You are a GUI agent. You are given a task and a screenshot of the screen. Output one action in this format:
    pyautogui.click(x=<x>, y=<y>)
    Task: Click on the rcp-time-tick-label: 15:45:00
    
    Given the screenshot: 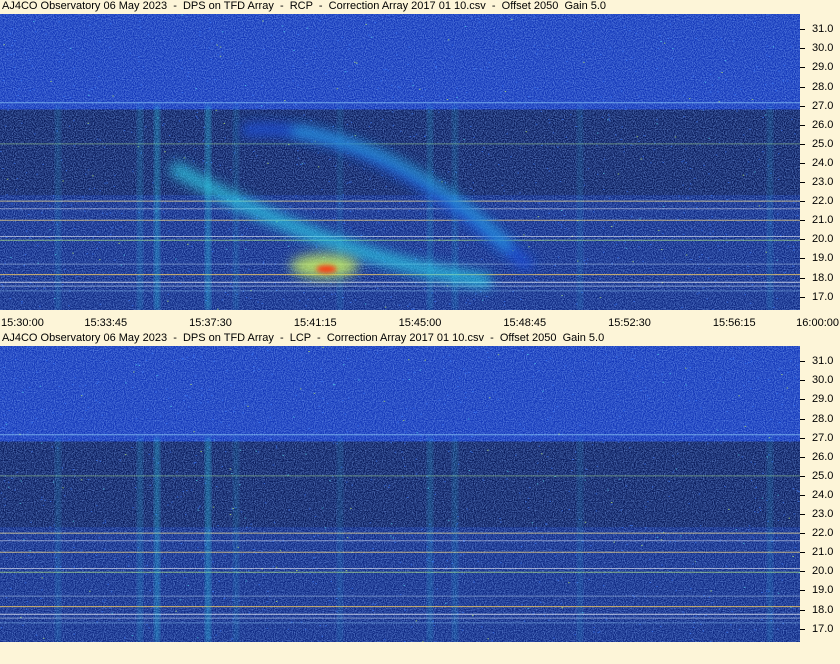 What is the action you would take?
    pyautogui.click(x=420, y=323)
    